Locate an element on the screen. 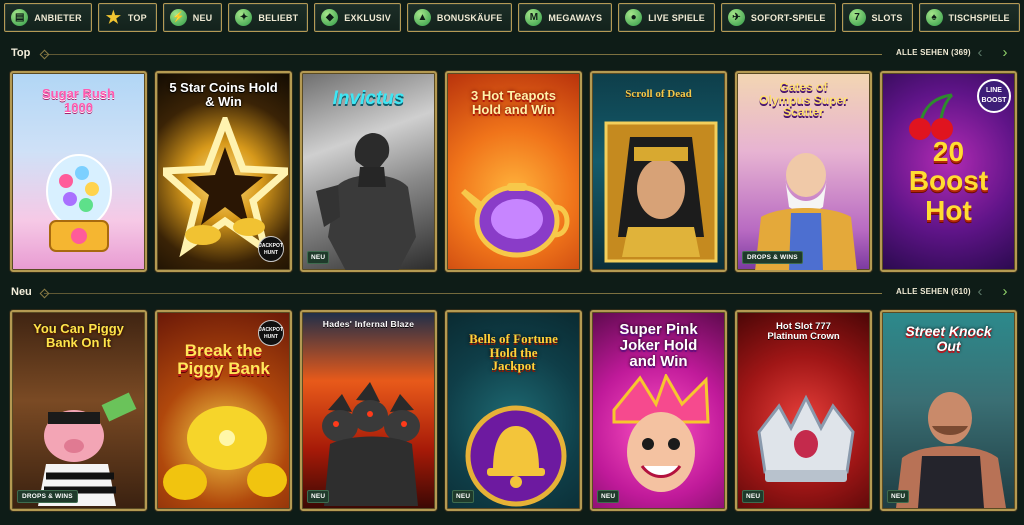  warrior-statue-image is located at coordinates (366, 201).